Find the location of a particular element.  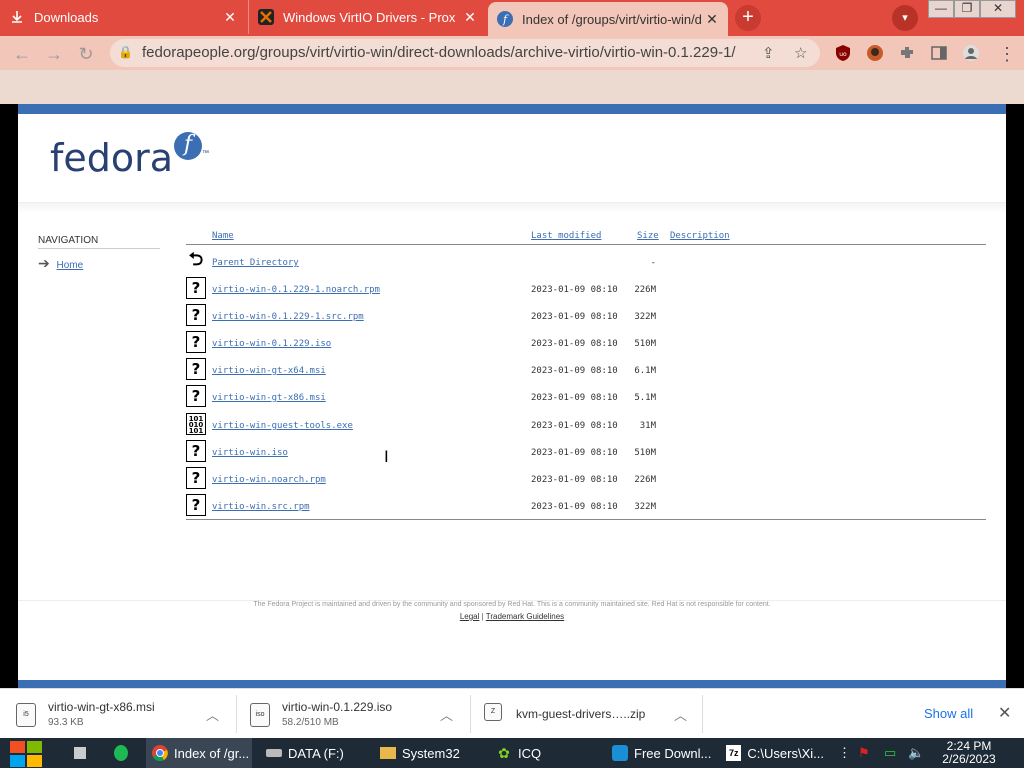

sort-modified-link: Last modified is located at coordinates (566, 236).